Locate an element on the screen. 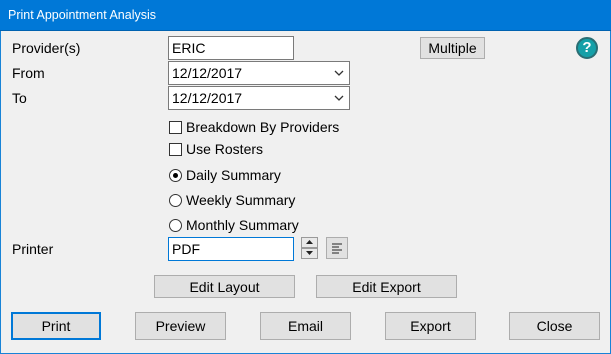  email-button: Email is located at coordinates (305, 326).